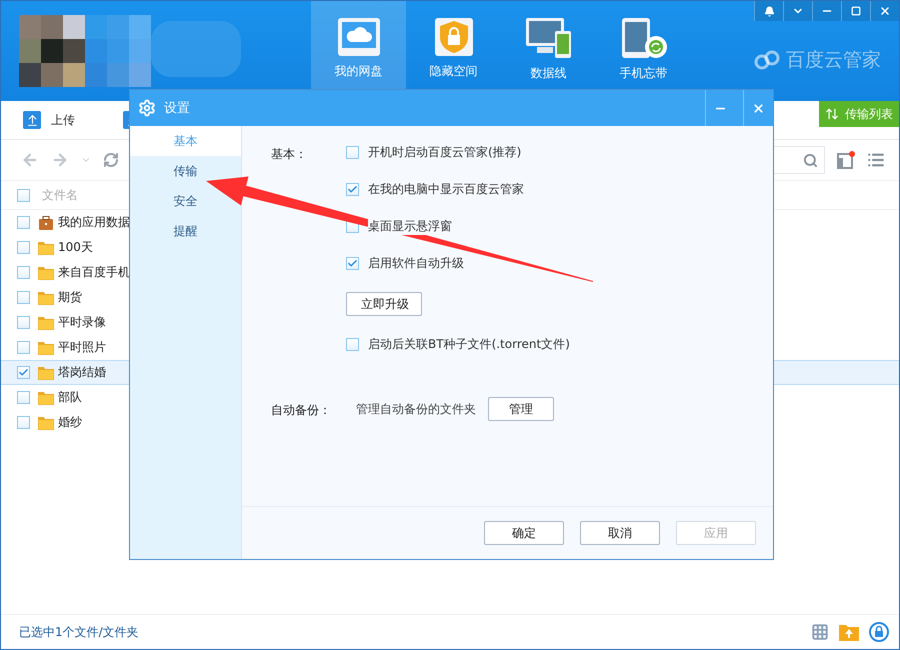 The image size is (900, 650). What do you see at coordinates (70, 397) in the screenshot?
I see `file-name: 部队` at bounding box center [70, 397].